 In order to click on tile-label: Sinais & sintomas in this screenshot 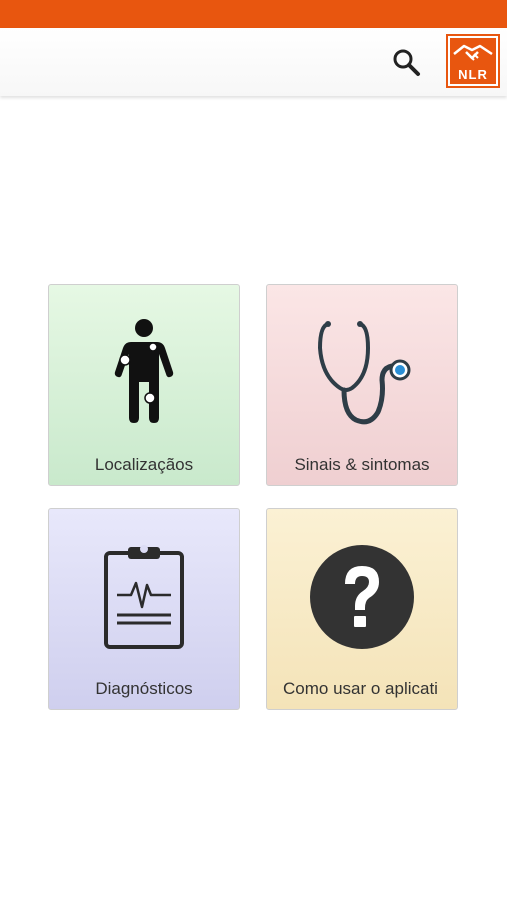, I will do `click(362, 464)`.